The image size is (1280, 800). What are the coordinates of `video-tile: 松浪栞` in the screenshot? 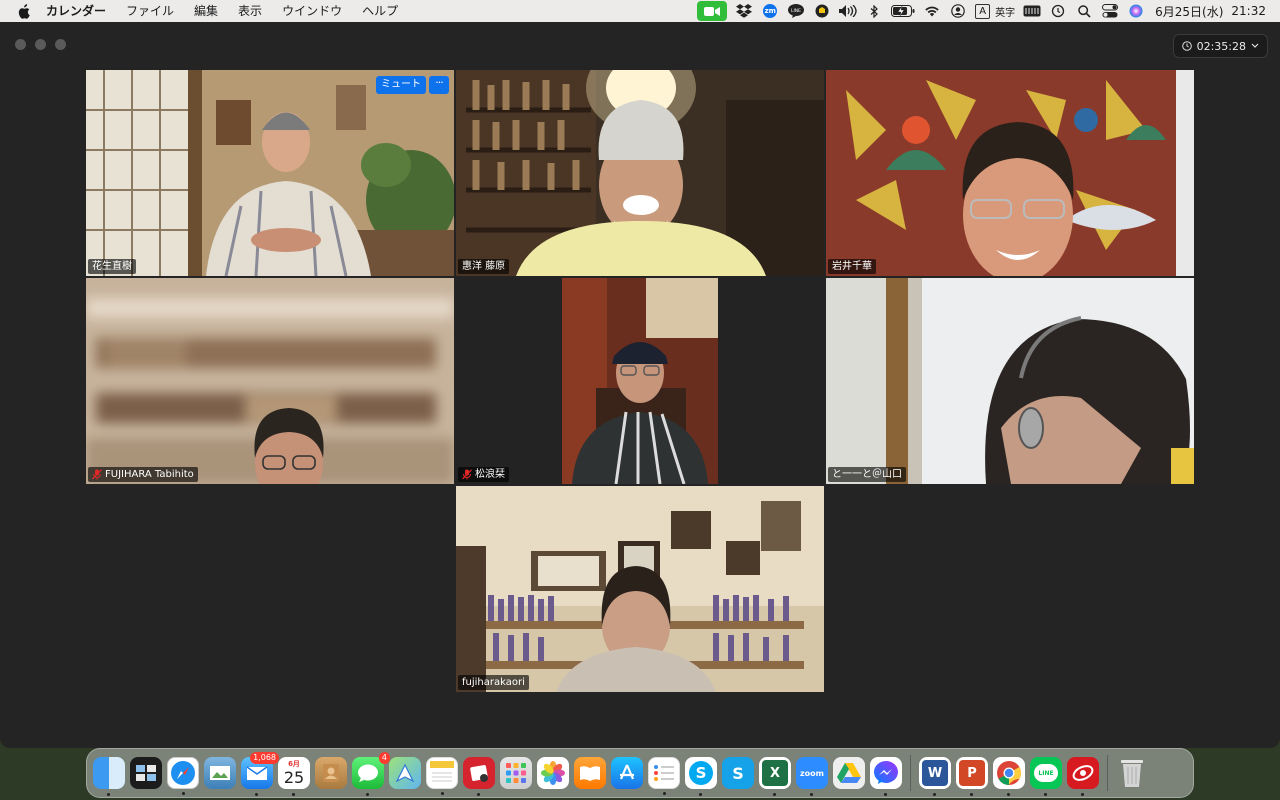 It's located at (640, 381).